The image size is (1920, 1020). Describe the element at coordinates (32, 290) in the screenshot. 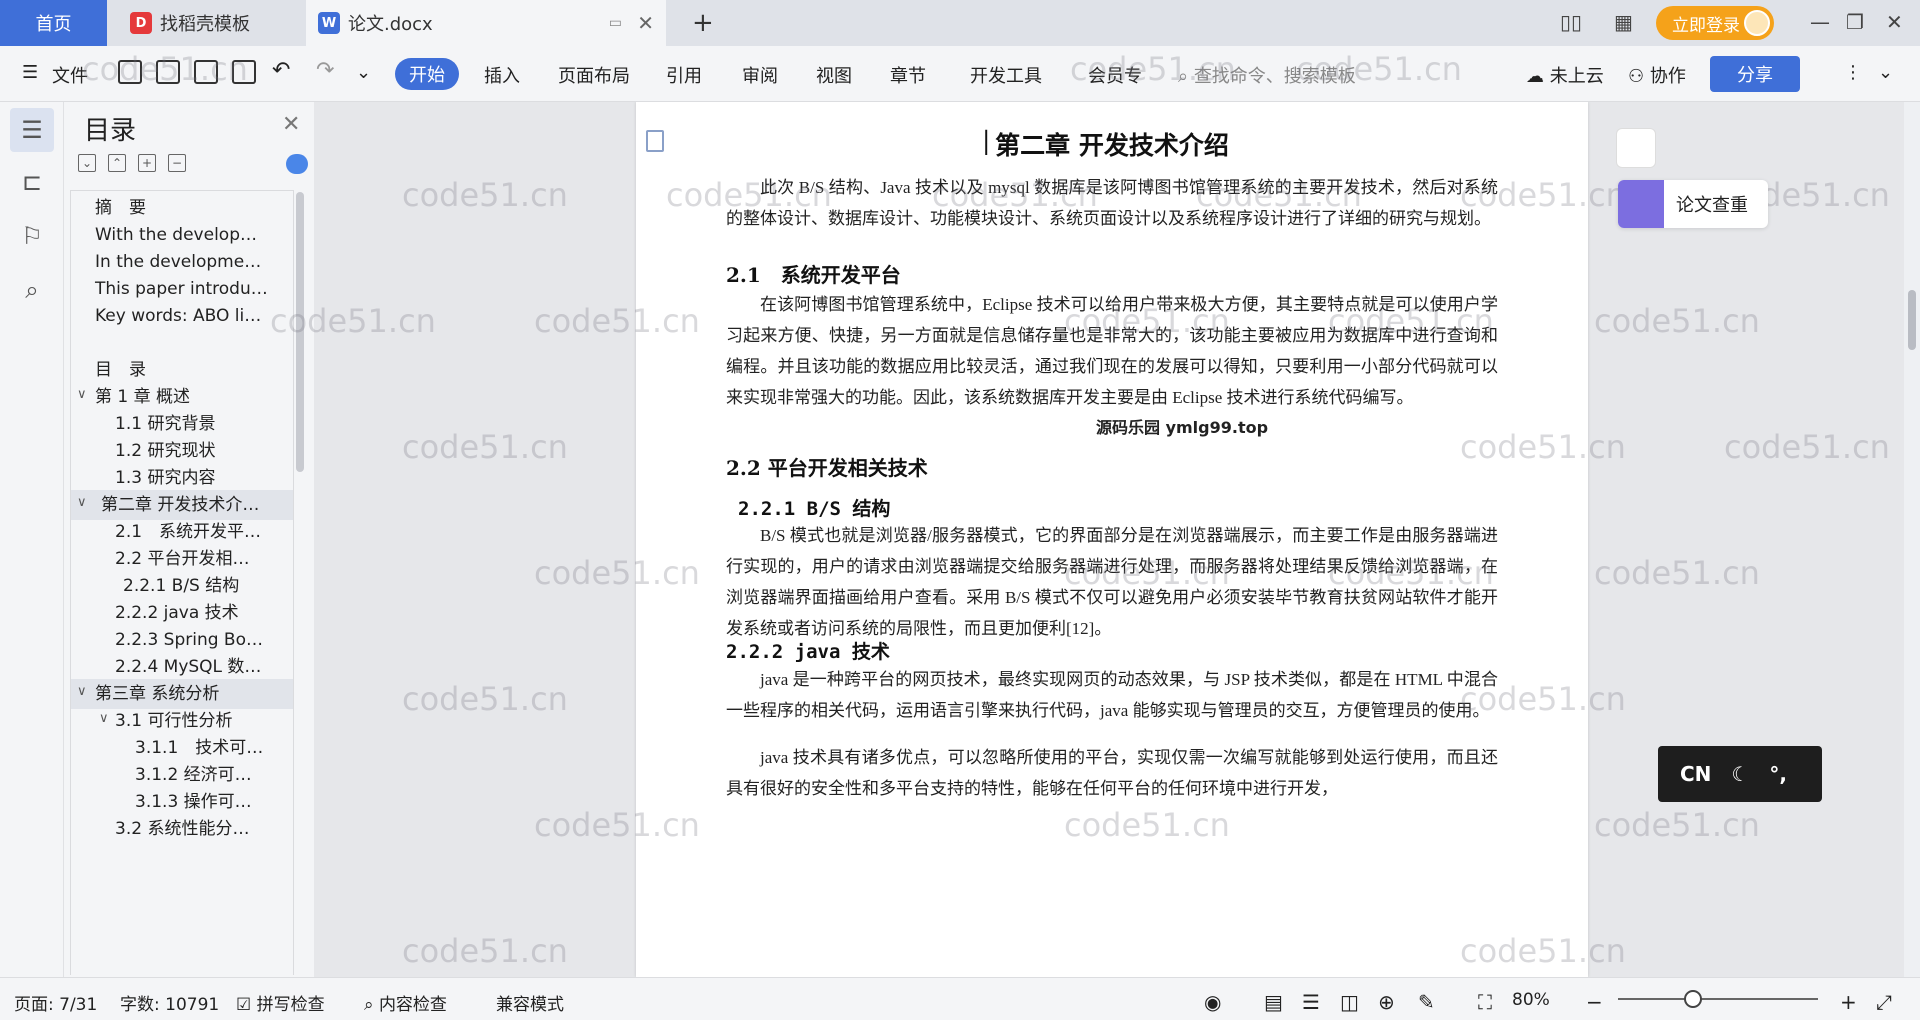

I see `search-icon: ⌕` at that location.